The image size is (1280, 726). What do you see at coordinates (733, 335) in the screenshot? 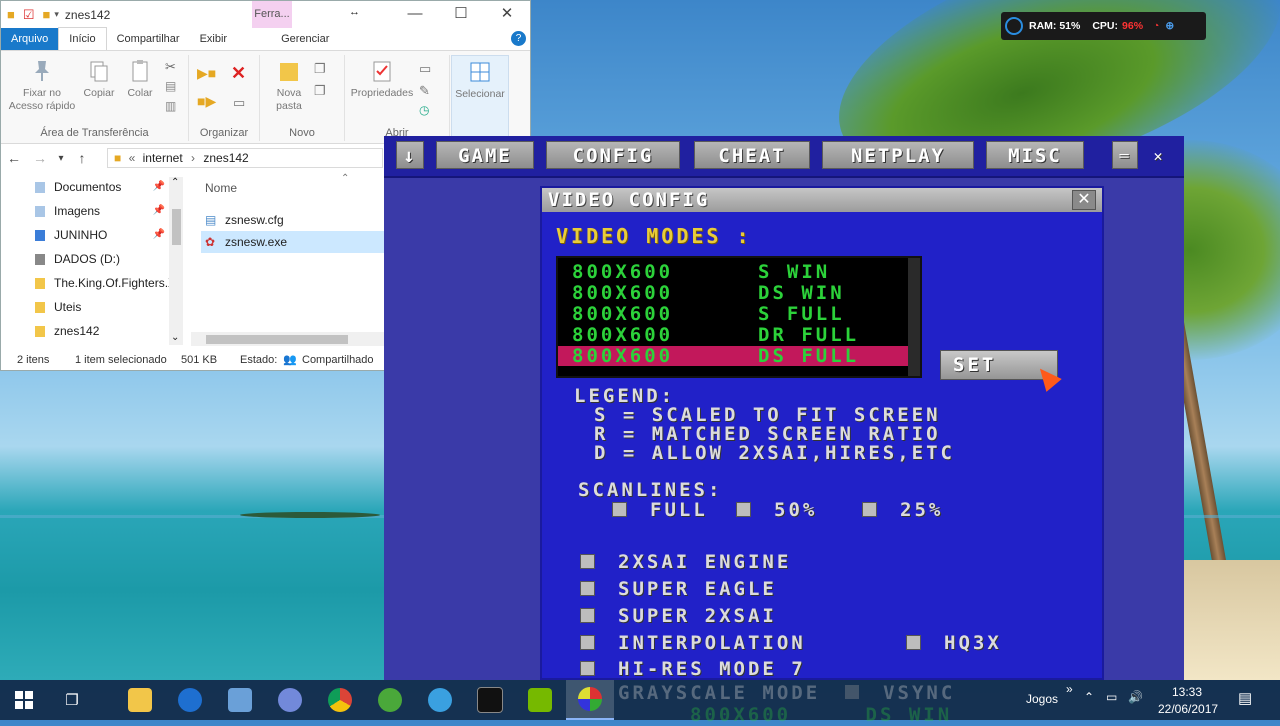
I see `video-mode-row: 800X600 DR FULL` at bounding box center [733, 335].